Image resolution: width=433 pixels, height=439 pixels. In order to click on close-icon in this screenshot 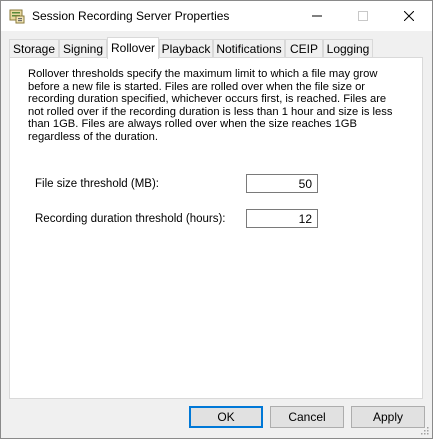, I will do `click(409, 16)`.